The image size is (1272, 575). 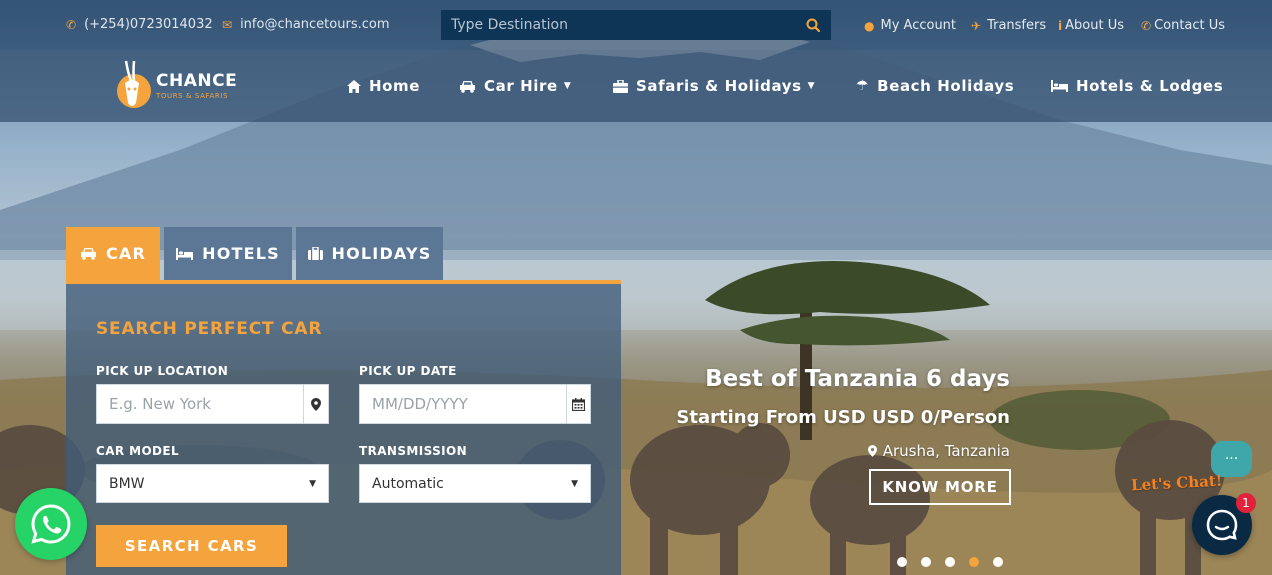 I want to click on contact-us-link: ✆ Contact Us, so click(x=1183, y=25).